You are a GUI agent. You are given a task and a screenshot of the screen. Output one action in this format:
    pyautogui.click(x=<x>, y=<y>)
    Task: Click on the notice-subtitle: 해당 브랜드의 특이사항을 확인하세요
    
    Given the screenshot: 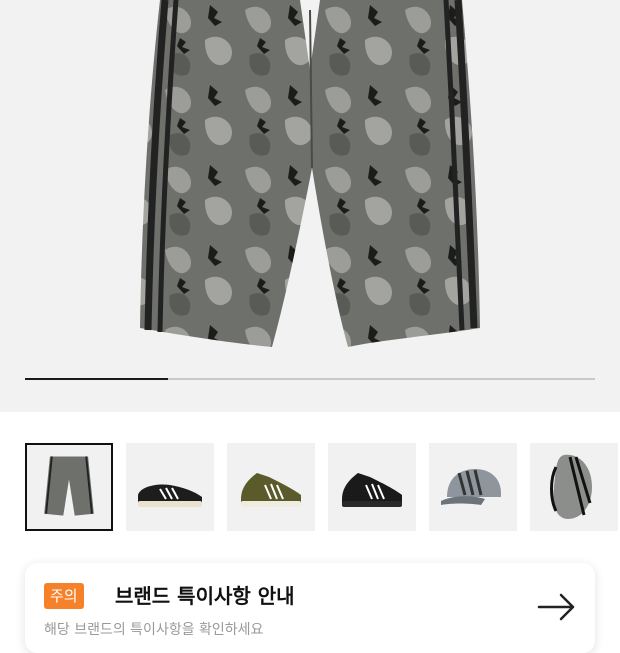 What is the action you would take?
    pyautogui.click(x=154, y=630)
    